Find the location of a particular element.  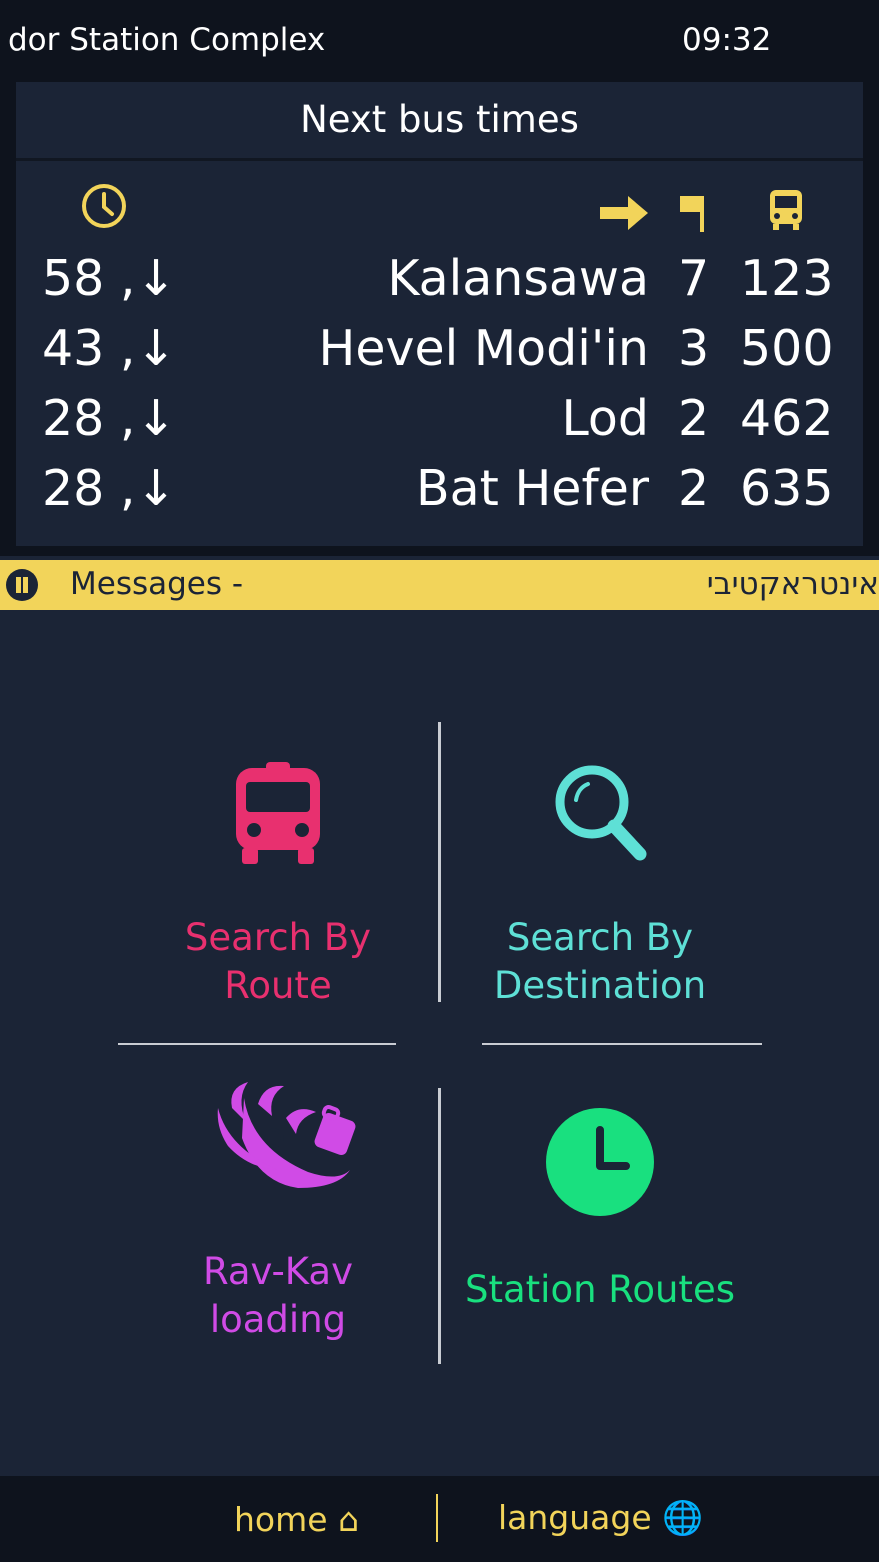

search-route-label-line2: Route is located at coordinates (278, 985).